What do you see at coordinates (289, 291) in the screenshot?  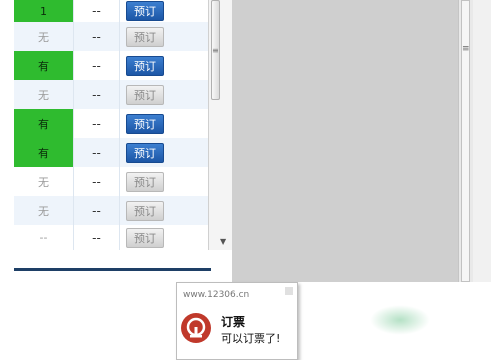 I see `close-icon` at bounding box center [289, 291].